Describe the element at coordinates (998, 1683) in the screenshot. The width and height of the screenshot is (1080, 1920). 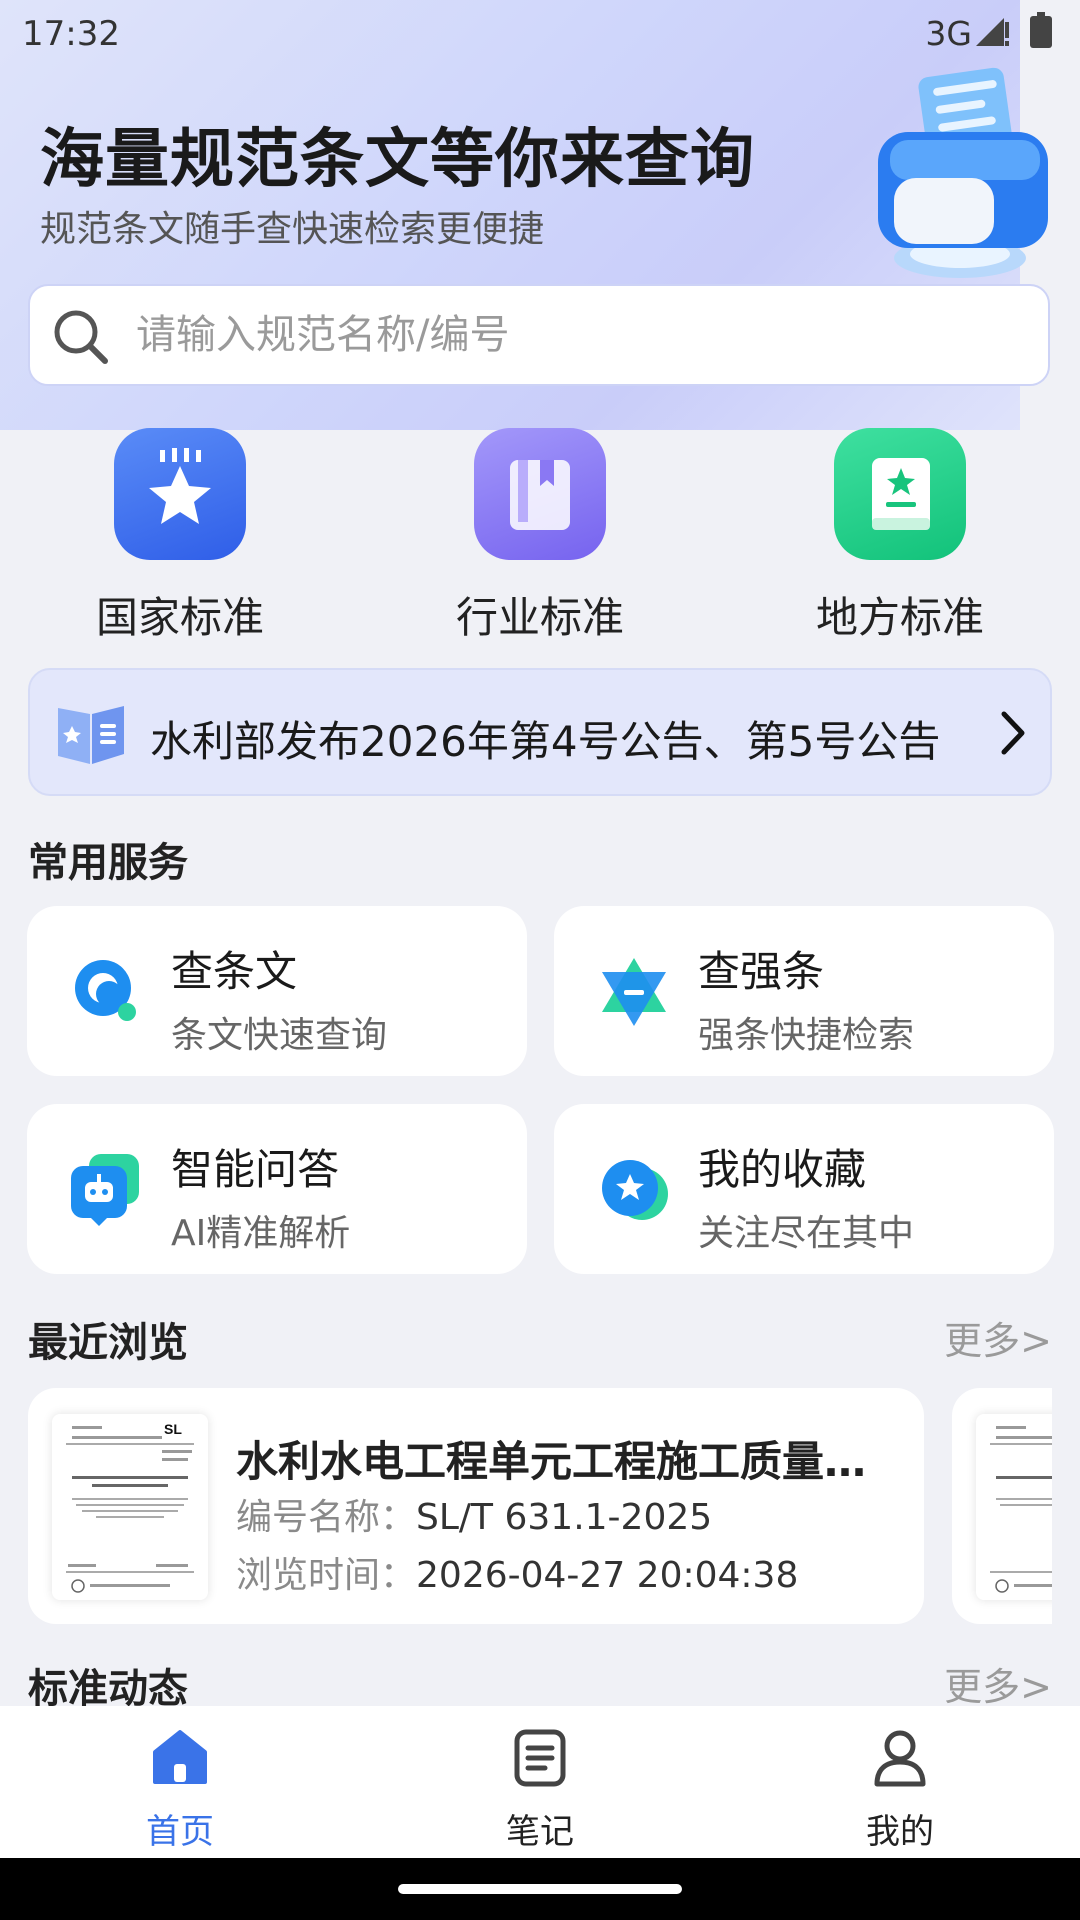
I see `news-more-link: 更多>` at that location.